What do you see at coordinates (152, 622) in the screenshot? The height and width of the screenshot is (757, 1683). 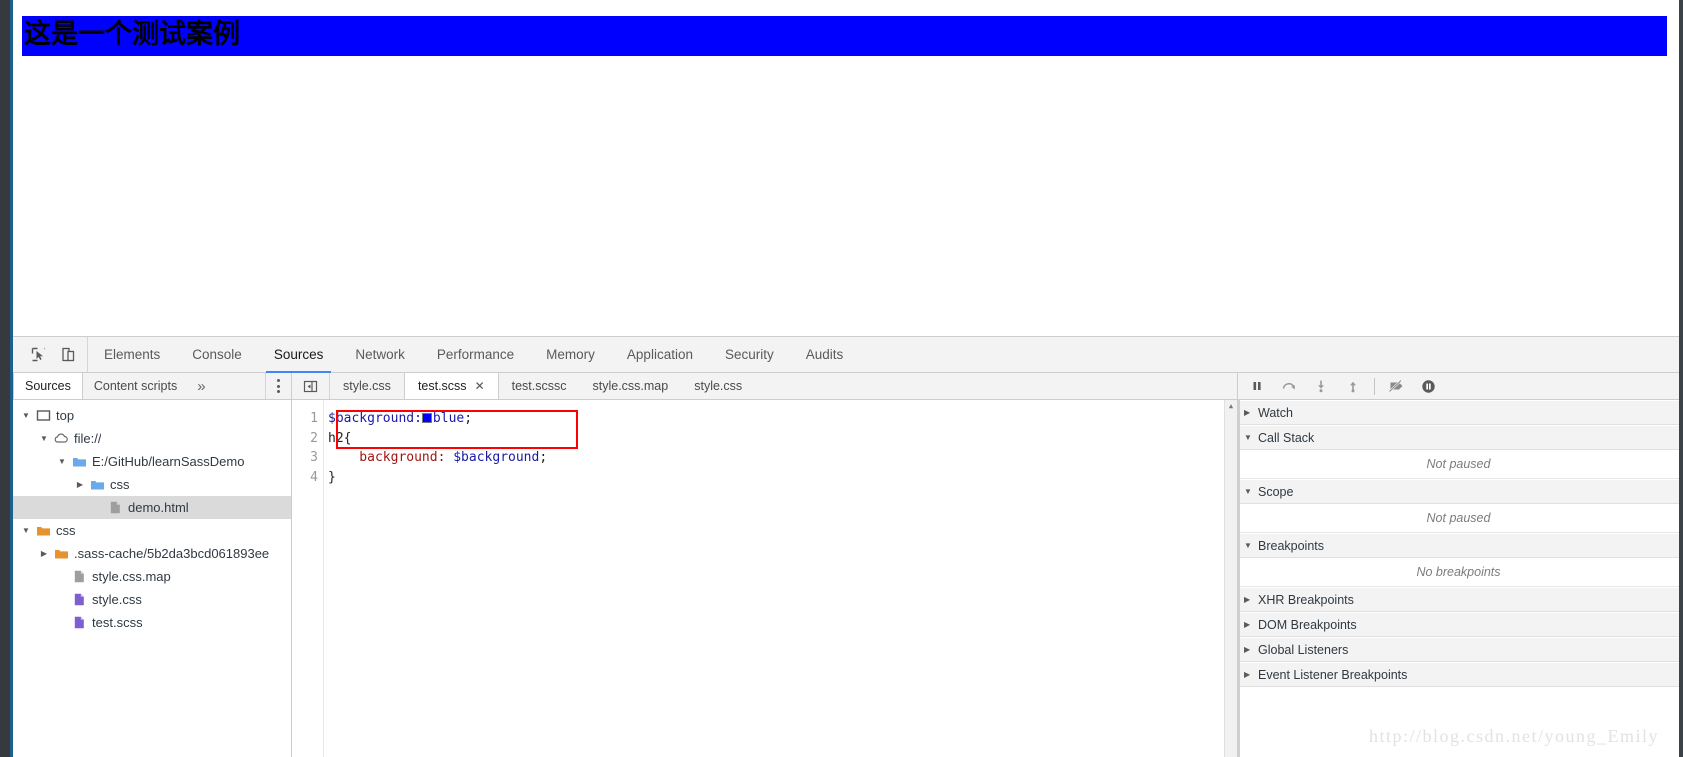 I see `tree-item: test.scss` at bounding box center [152, 622].